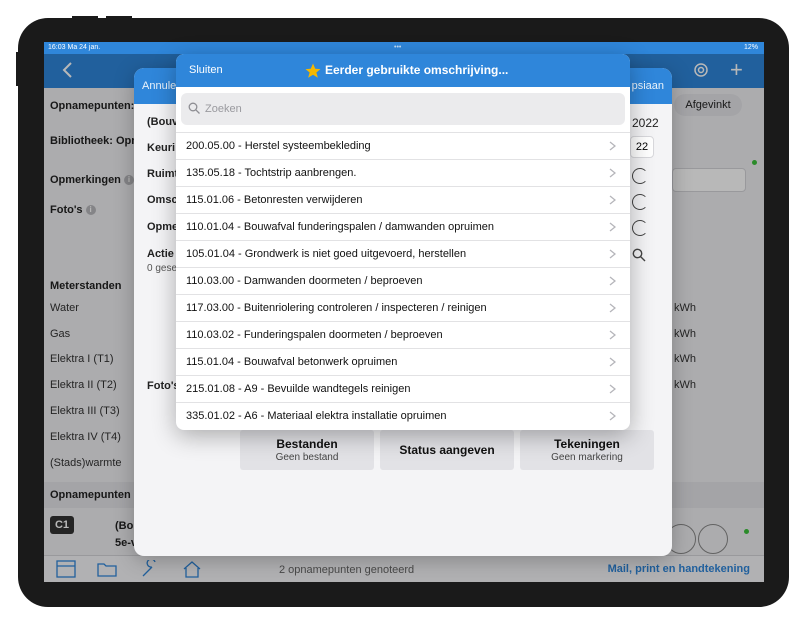 This screenshot has width=807, height=625. I want to click on status-title: Status aangeven, so click(447, 450).